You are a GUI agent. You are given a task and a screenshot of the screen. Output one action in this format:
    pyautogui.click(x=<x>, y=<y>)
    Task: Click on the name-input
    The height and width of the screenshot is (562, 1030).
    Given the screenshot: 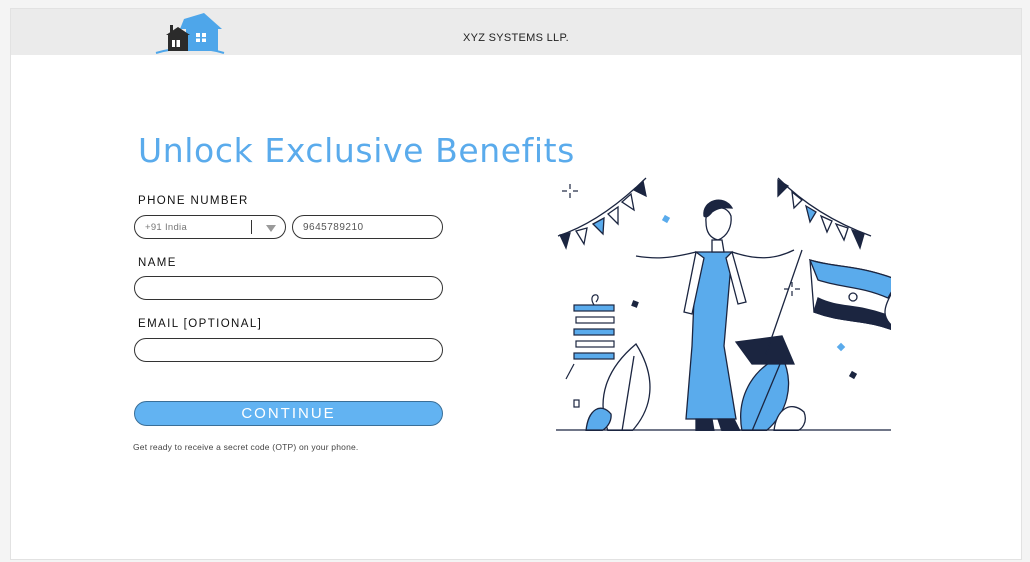 What is the action you would take?
    pyautogui.click(x=288, y=288)
    